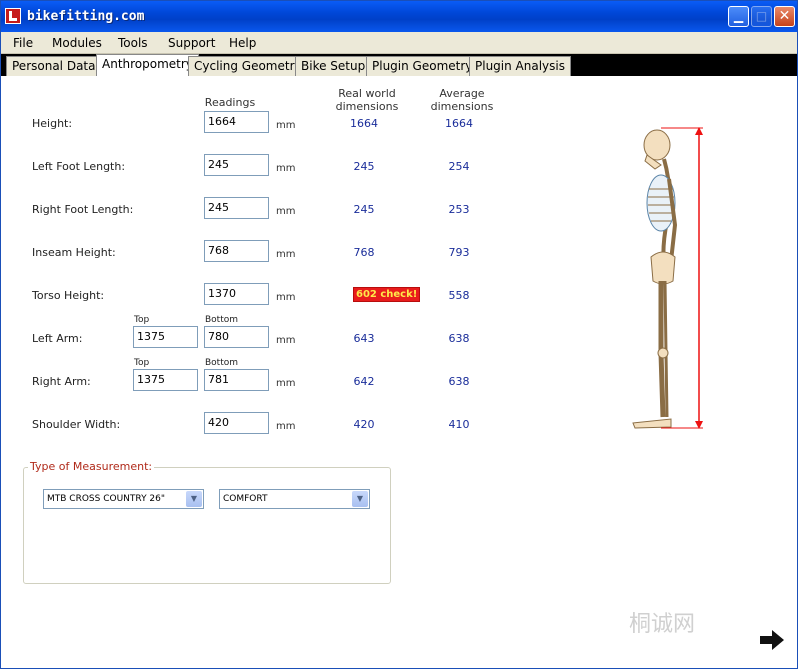 This screenshot has width=798, height=669. I want to click on right-arm-unit: mm, so click(286, 383).